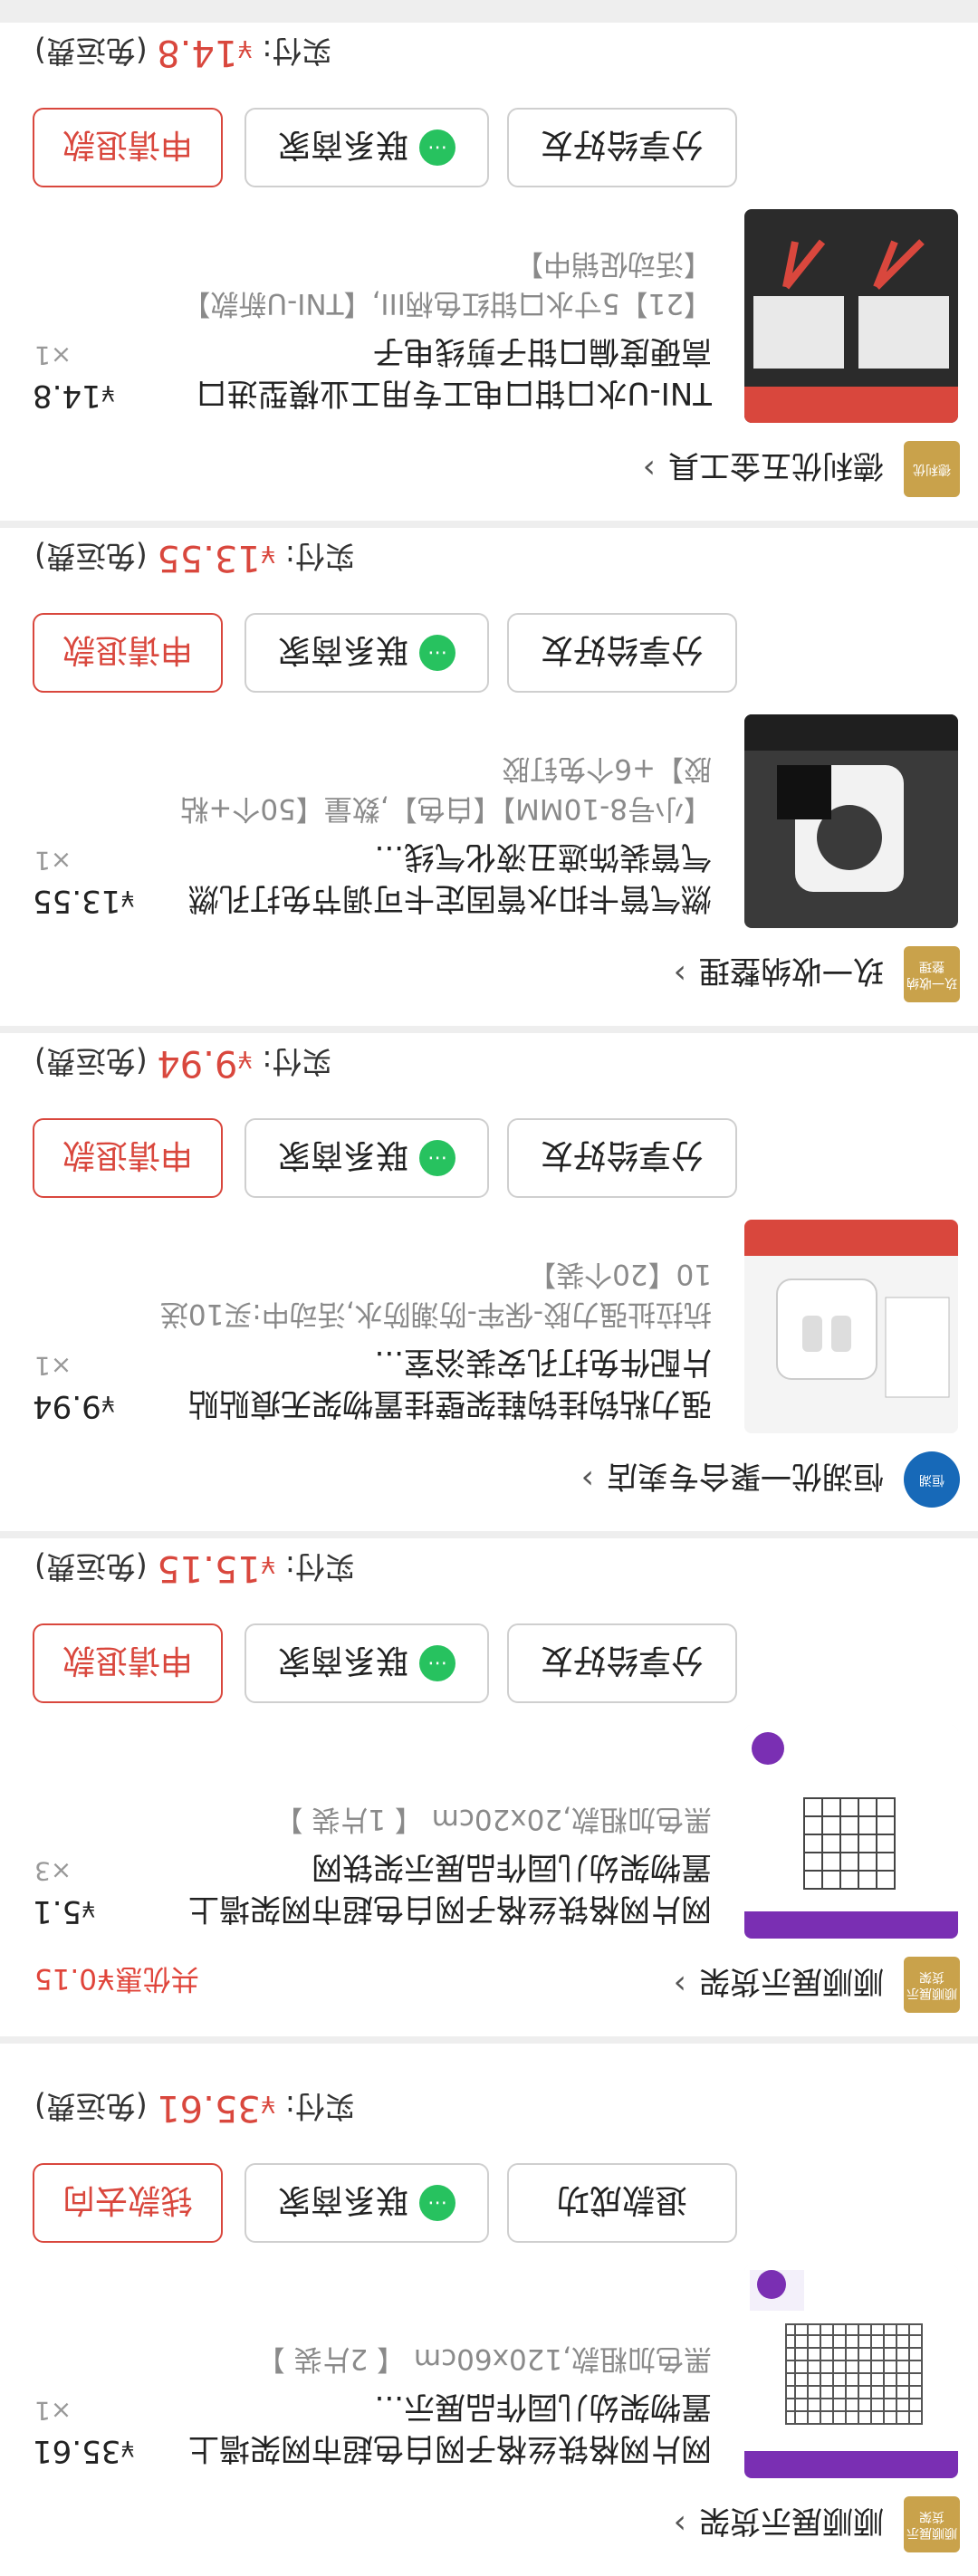  What do you see at coordinates (776, 469) in the screenshot?
I see `store-name: 德利优五金工具` at bounding box center [776, 469].